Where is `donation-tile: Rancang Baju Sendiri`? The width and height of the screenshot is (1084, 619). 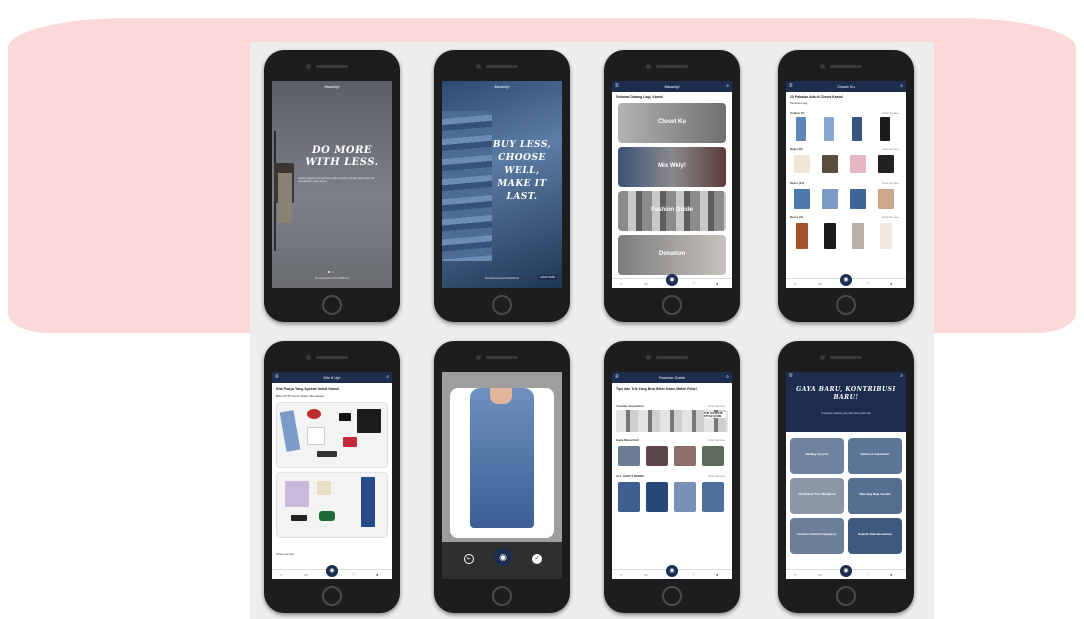
donation-tile: Rancang Baju Sendiri is located at coordinates (875, 496).